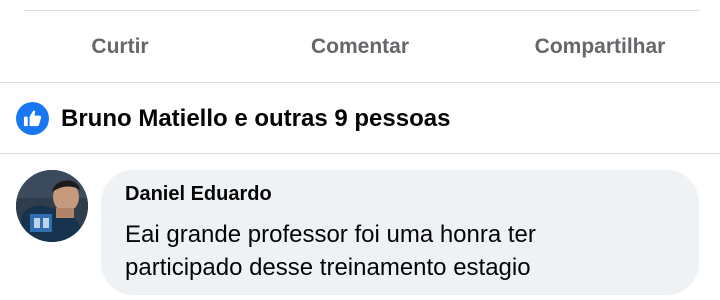 This screenshot has width=720, height=300. I want to click on comment-button: Comentar, so click(360, 46).